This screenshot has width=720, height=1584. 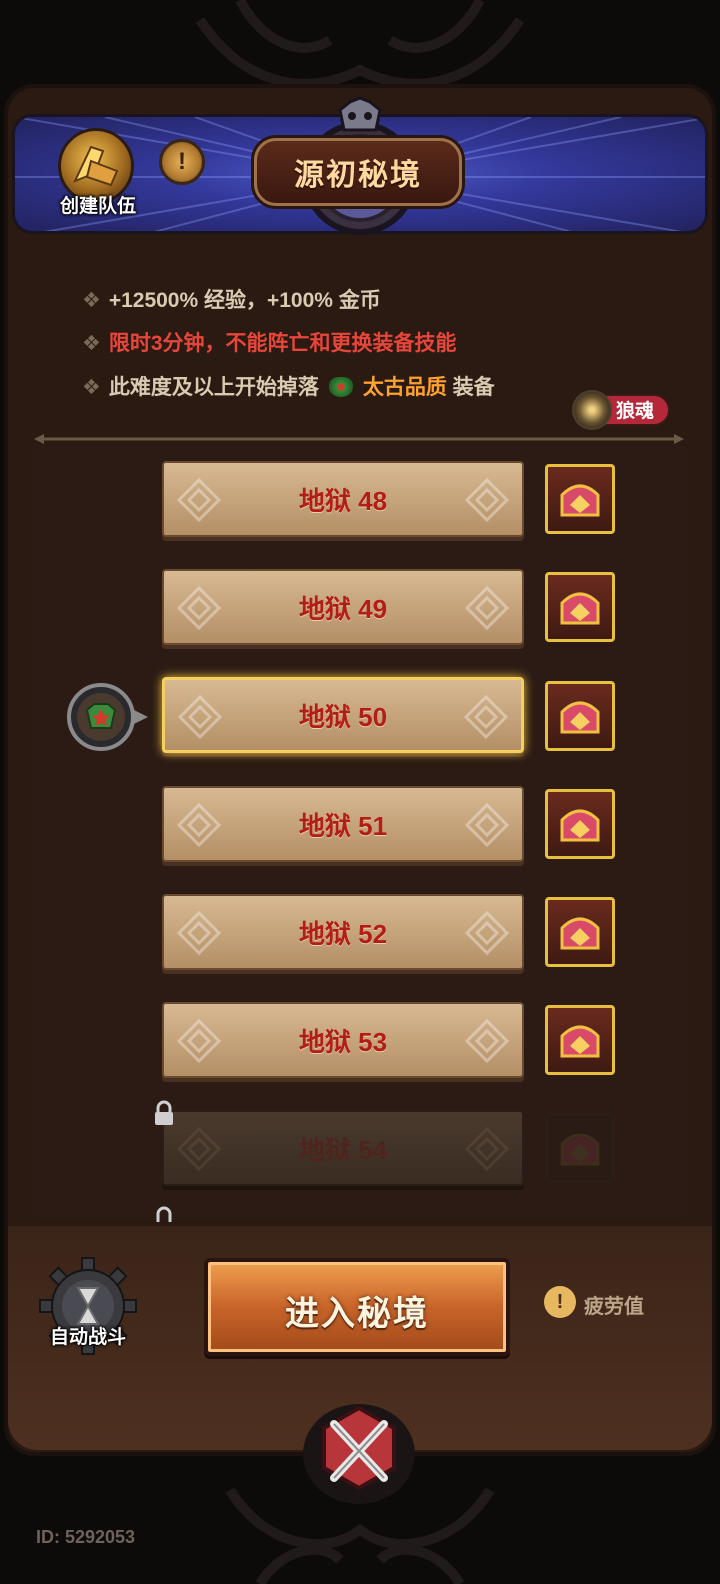 I want to click on info-button: !, so click(x=182, y=162).